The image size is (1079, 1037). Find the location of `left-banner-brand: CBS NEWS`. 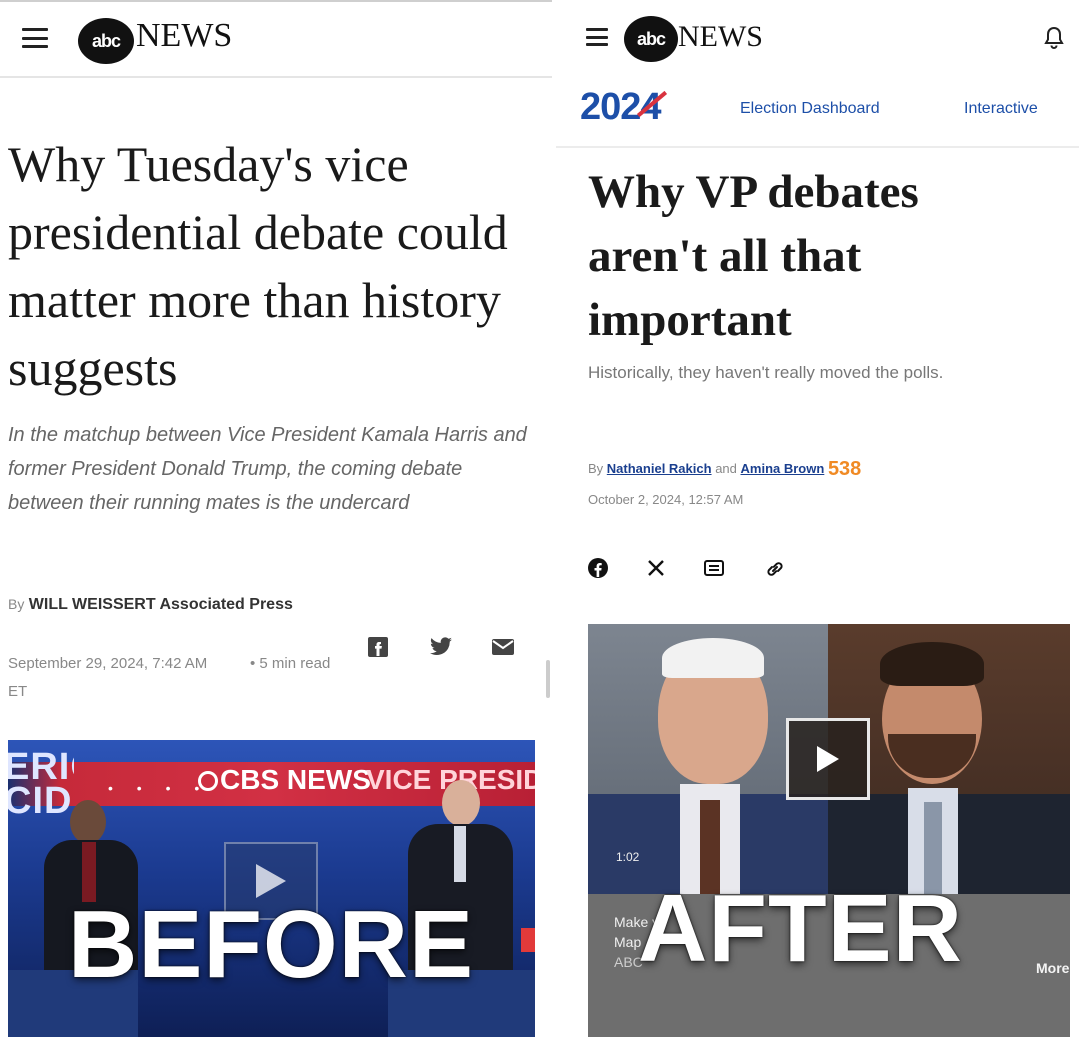

left-banner-brand: CBS NEWS is located at coordinates (284, 780).